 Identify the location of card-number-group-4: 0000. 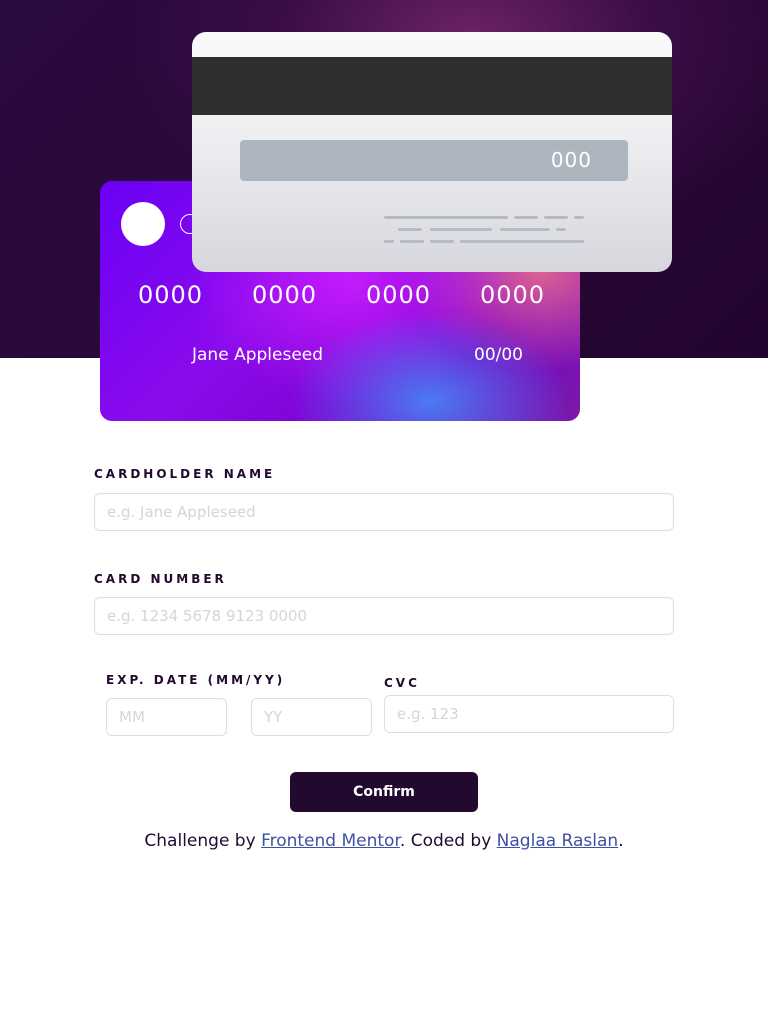
(513, 295).